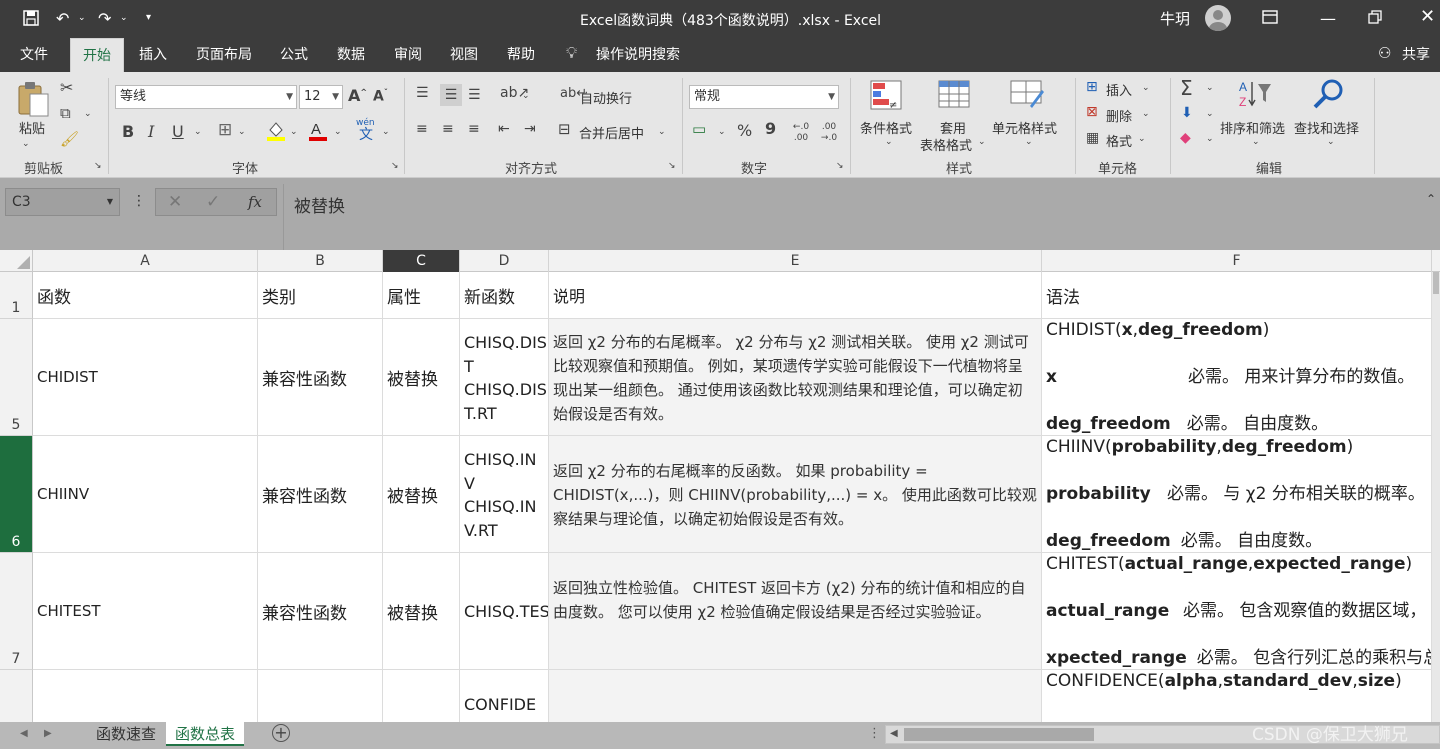 Image resolution: width=1440 pixels, height=749 pixels. Describe the element at coordinates (16, 261) in the screenshot. I see `select-all-corner` at that location.